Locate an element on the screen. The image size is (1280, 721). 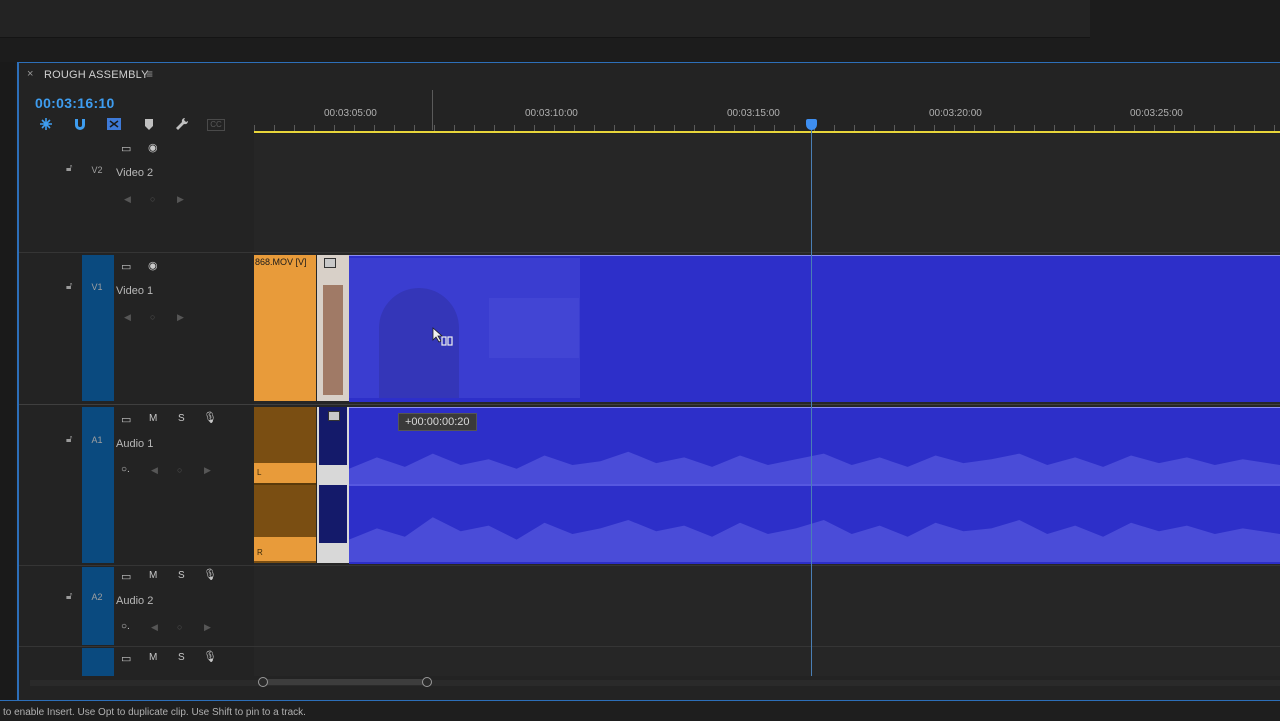
a2-track-name: Audio 2 is located at coordinates (135, 601).